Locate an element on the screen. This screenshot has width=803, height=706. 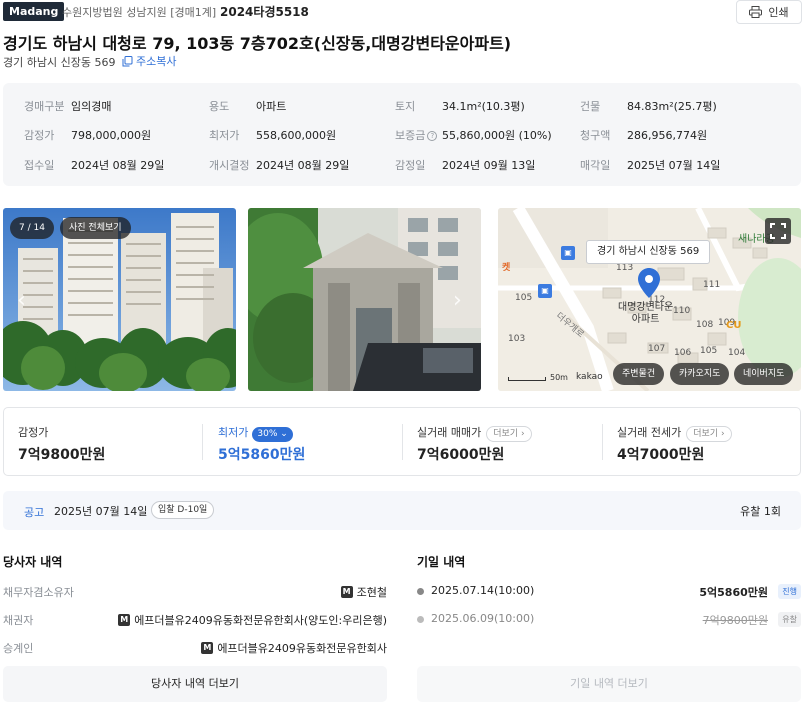
info-value: 798,000,000원 is located at coordinates (111, 135).